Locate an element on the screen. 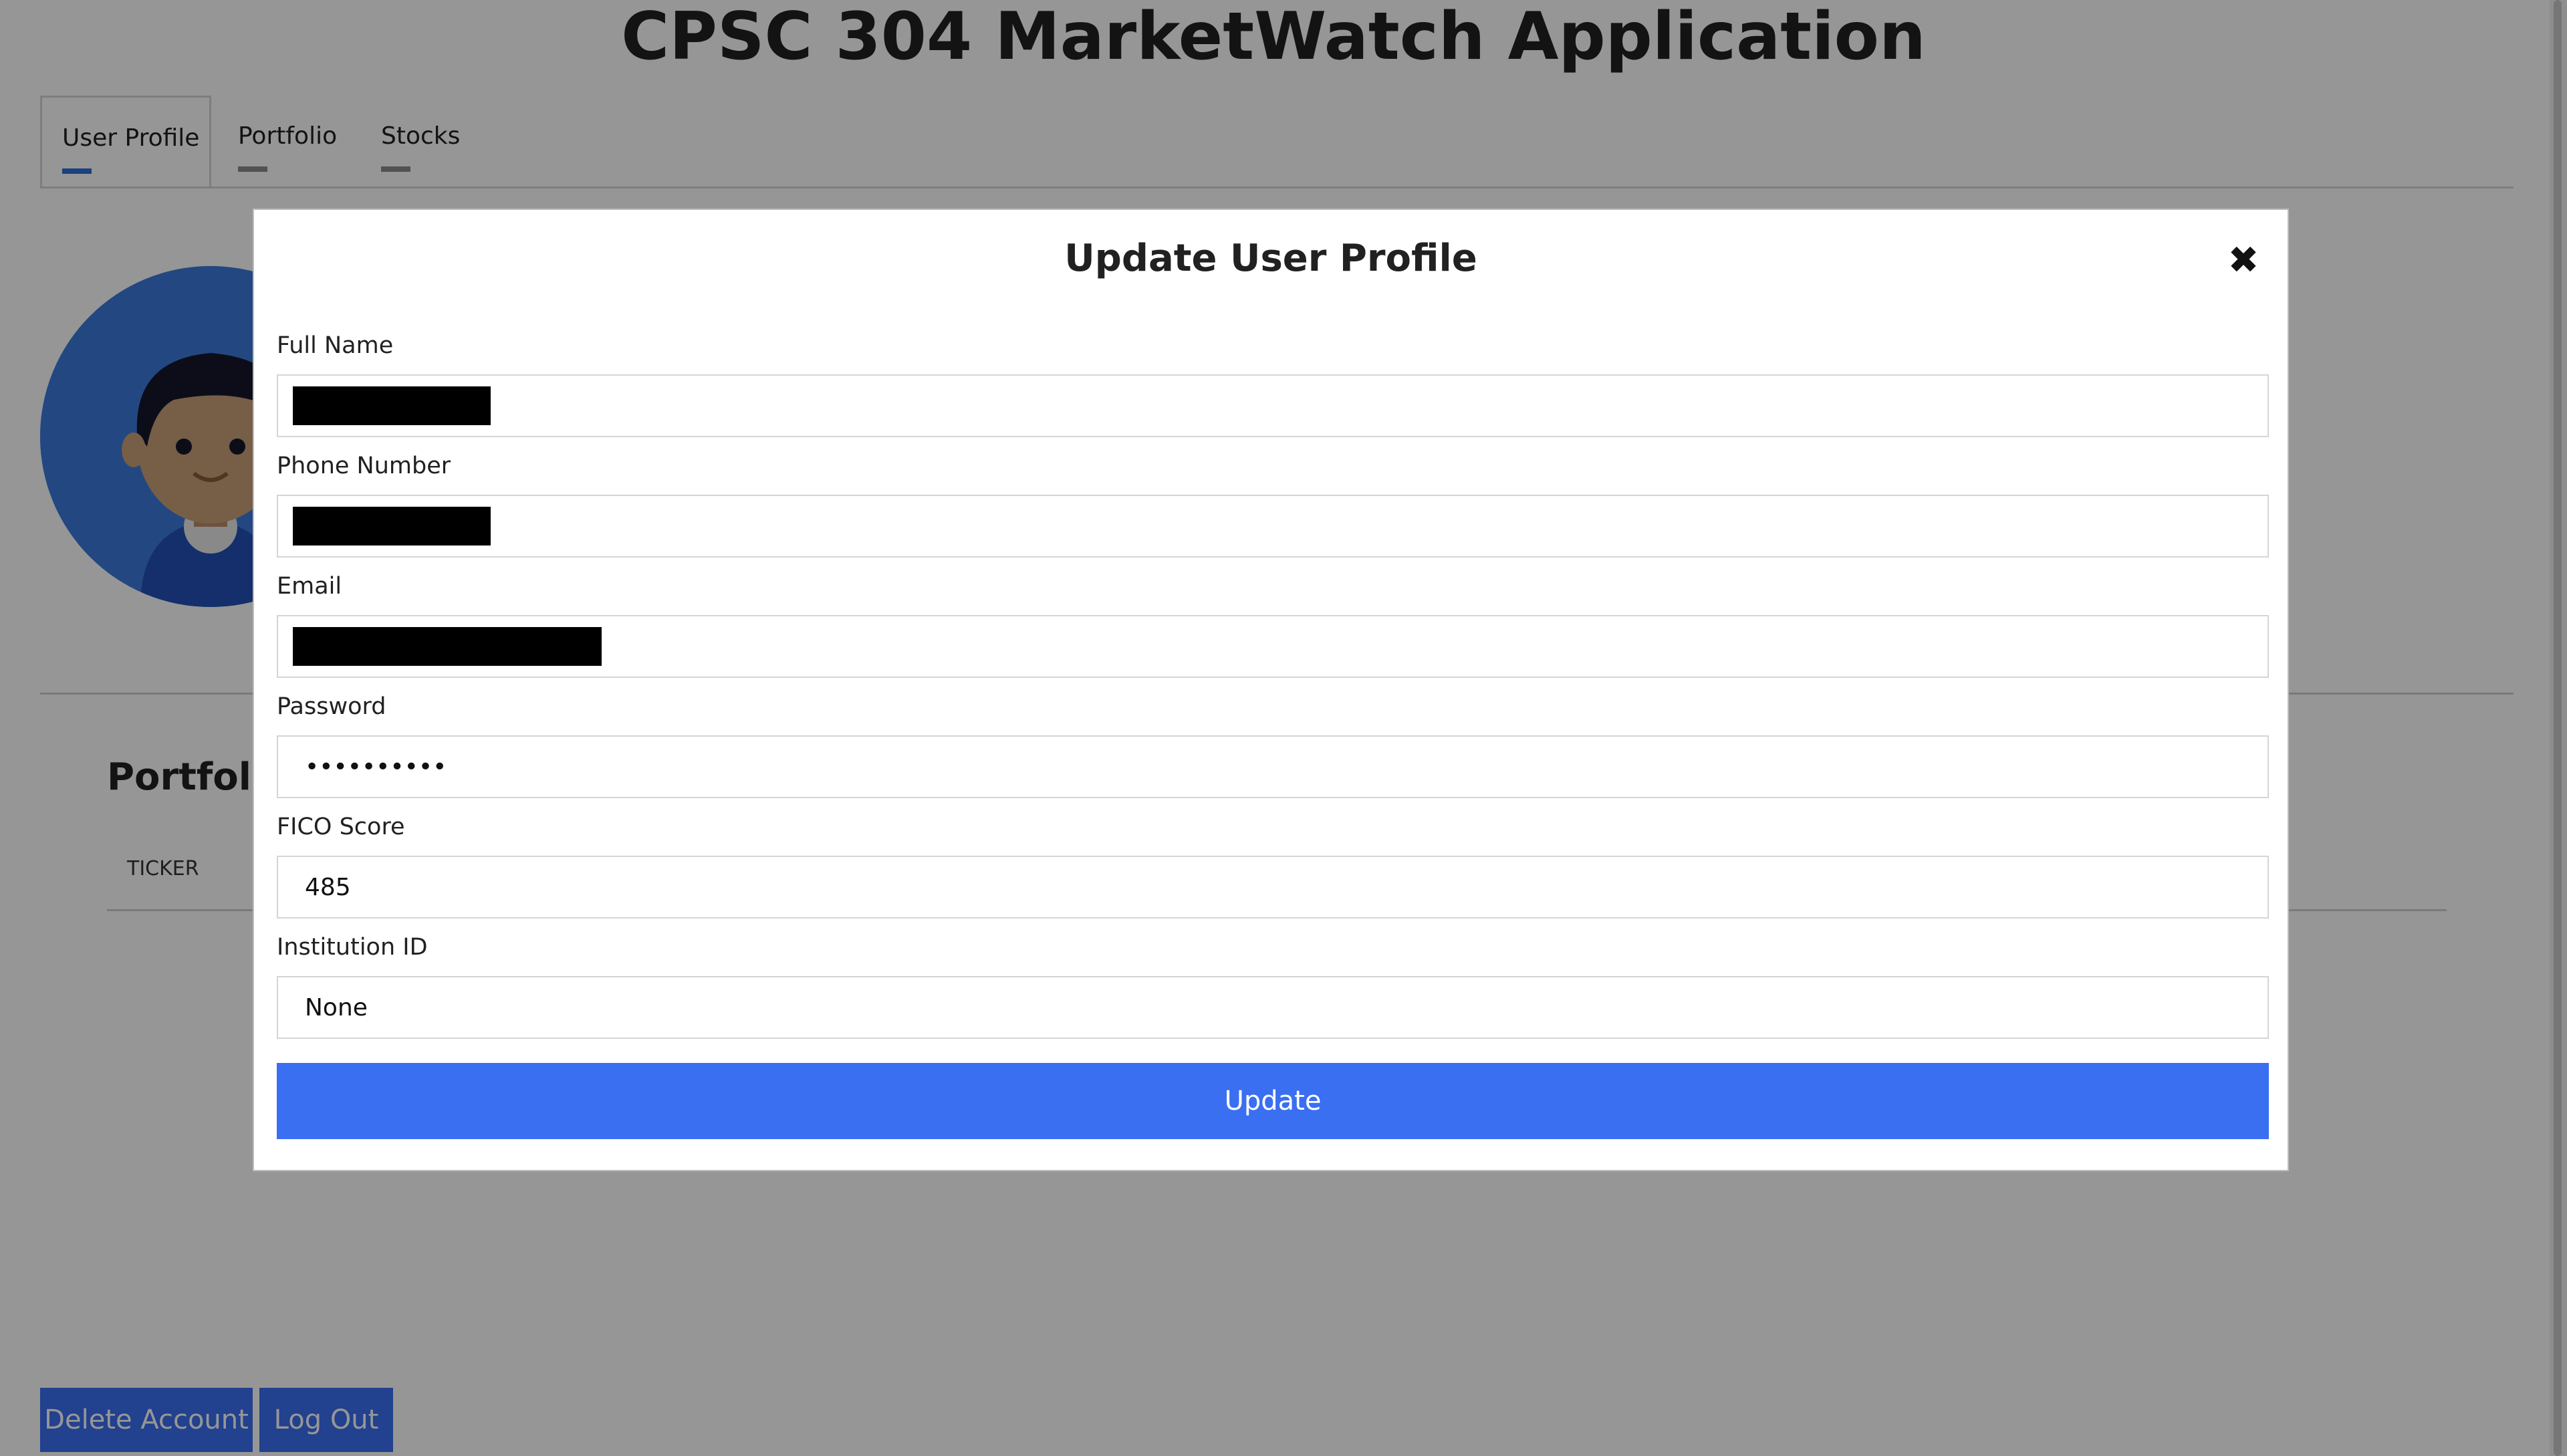  fico-score-label: FICO Score is located at coordinates (341, 827).